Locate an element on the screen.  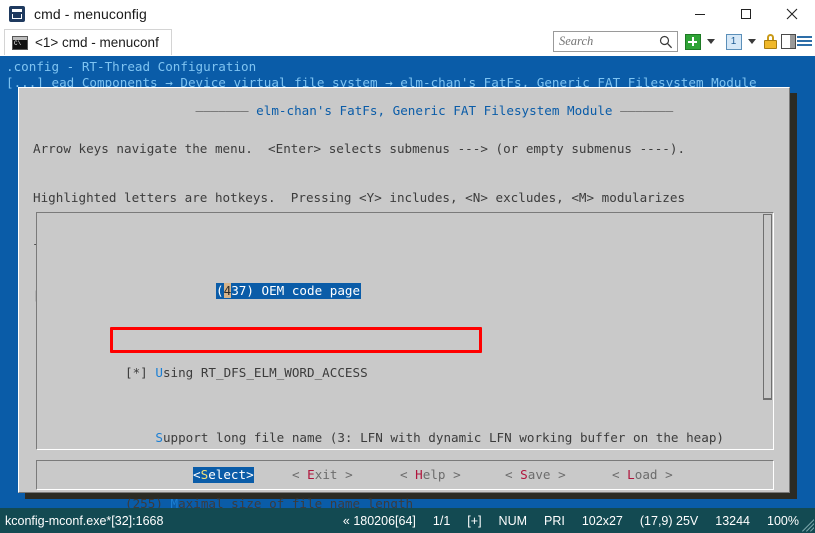
menu-item-text-oem: 37) OEM code page is located at coordinates (296, 290).